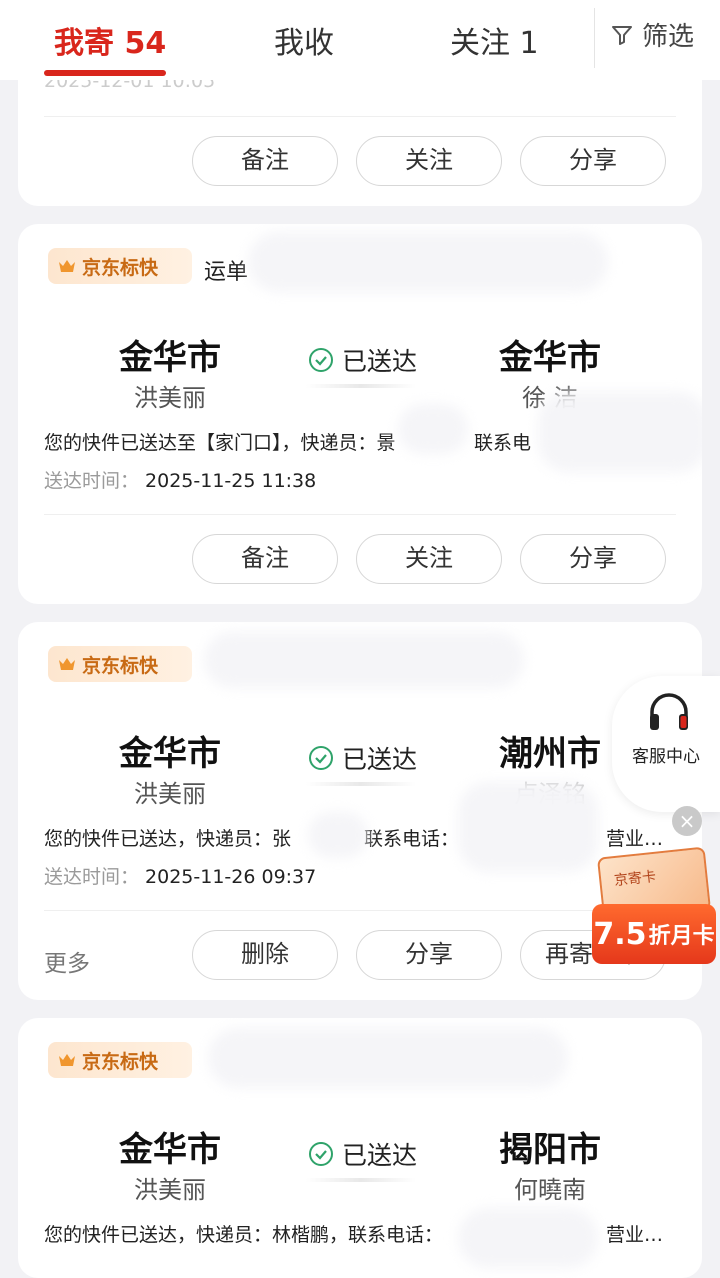  What do you see at coordinates (168, 839) in the screenshot?
I see `delivery-message: 您的快件已送达，快递员：张` at bounding box center [168, 839].